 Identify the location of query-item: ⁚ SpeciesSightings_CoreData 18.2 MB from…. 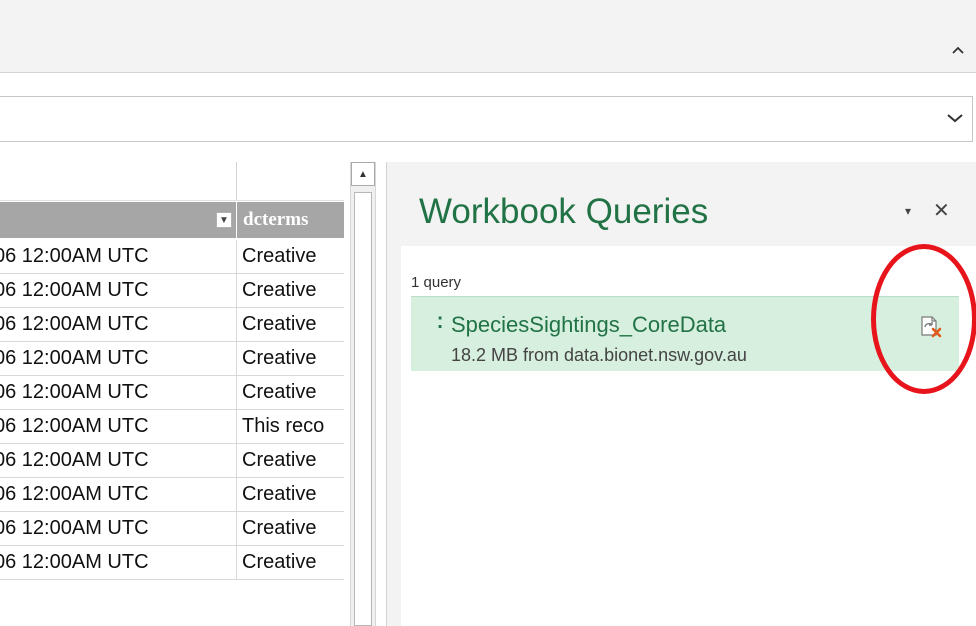
(685, 333).